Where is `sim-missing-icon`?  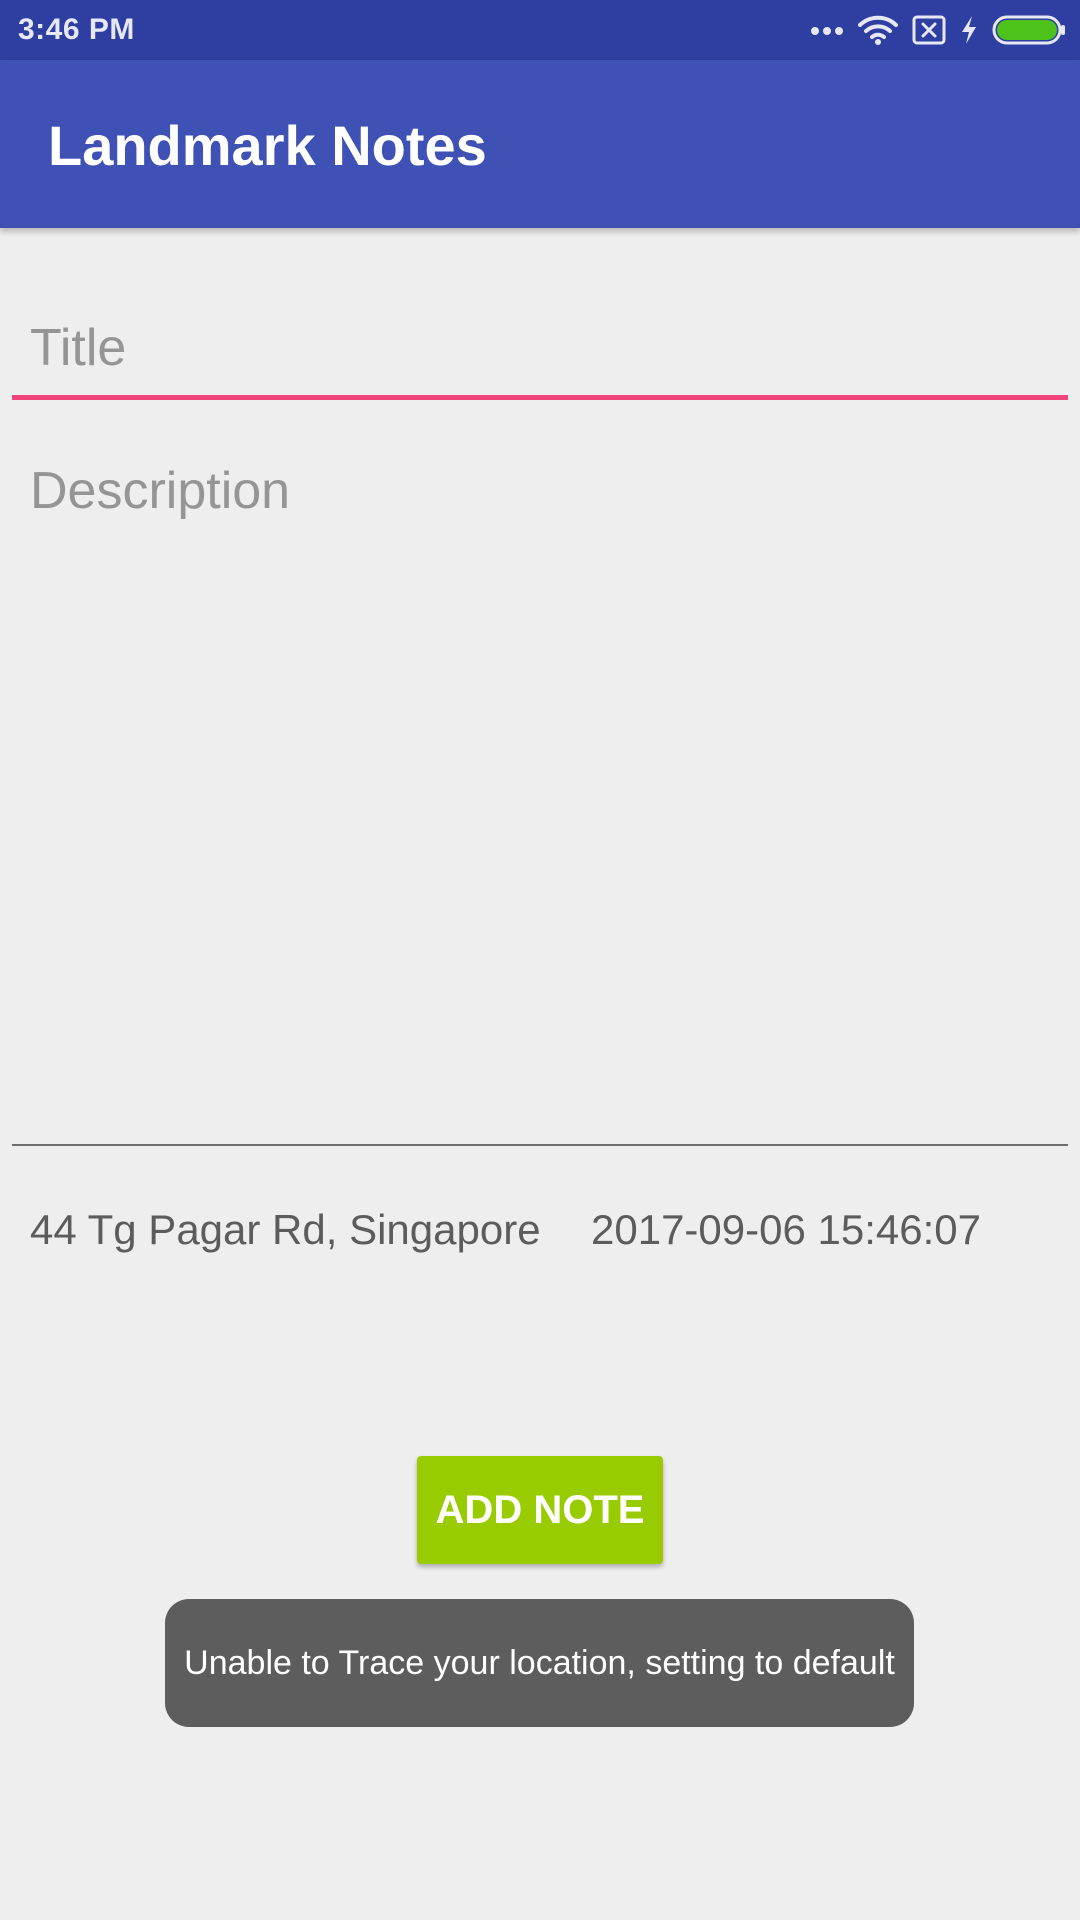 sim-missing-icon is located at coordinates (929, 30).